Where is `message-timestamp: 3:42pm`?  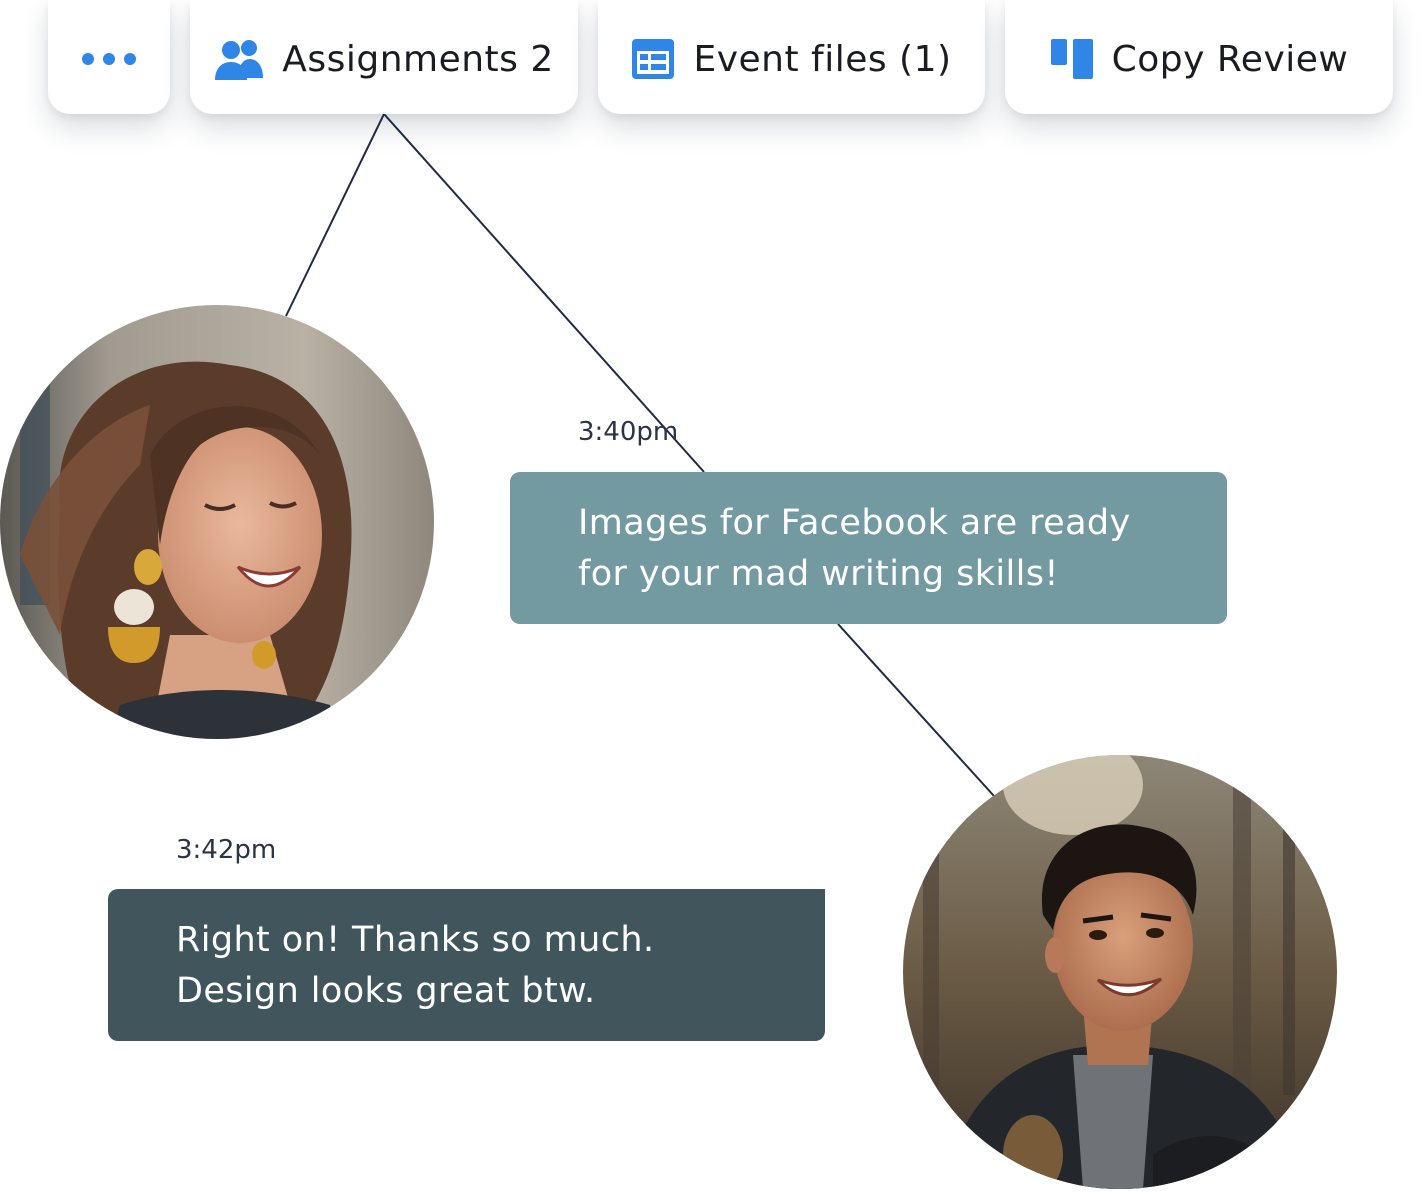
message-timestamp: 3:42pm is located at coordinates (226, 850).